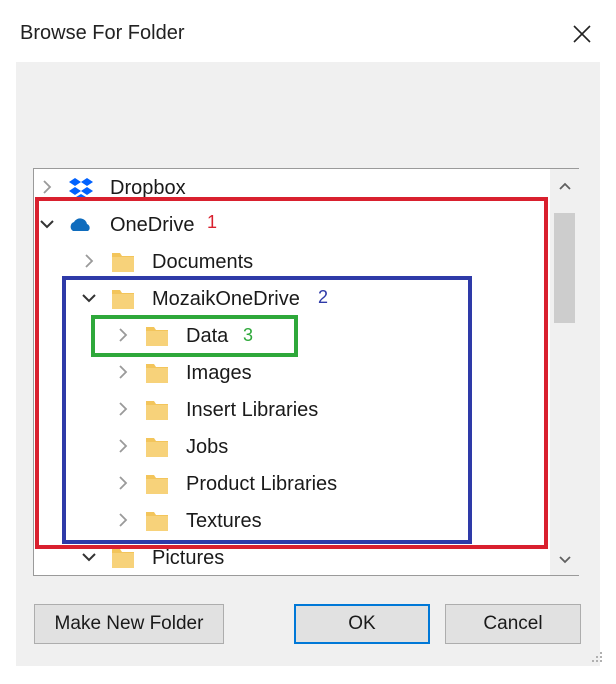  Describe the element at coordinates (565, 186) in the screenshot. I see `scroll-up-icon` at that location.